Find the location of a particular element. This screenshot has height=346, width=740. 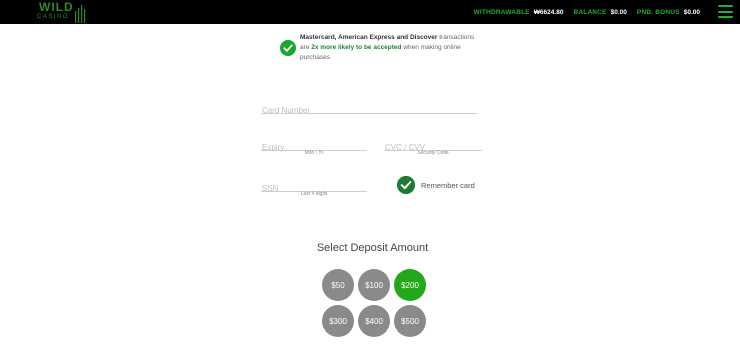

stat-balance: Balance $0.00 is located at coordinates (599, 13).